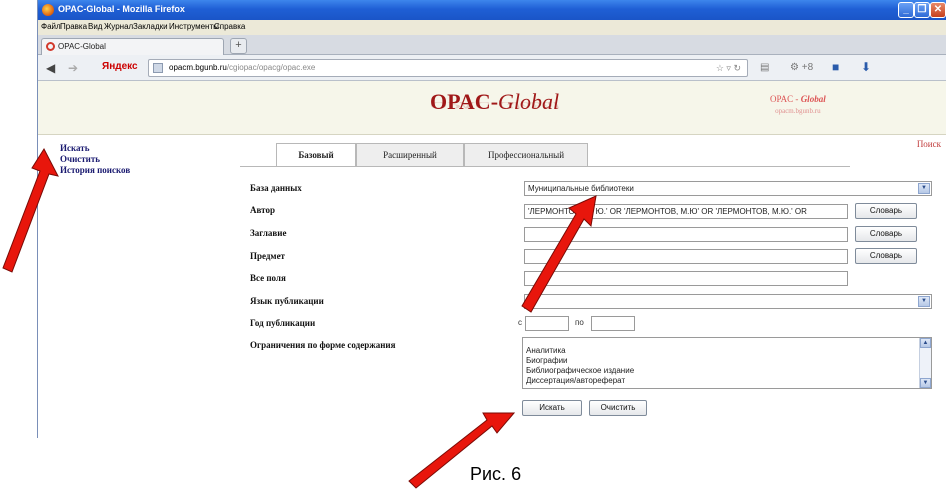  I want to click on menu-bookmarks: Закладки, so click(150, 26).